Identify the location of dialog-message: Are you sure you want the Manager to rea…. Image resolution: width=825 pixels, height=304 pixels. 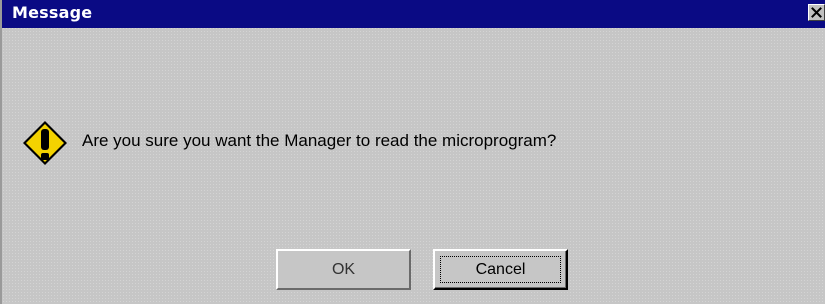
(319, 140).